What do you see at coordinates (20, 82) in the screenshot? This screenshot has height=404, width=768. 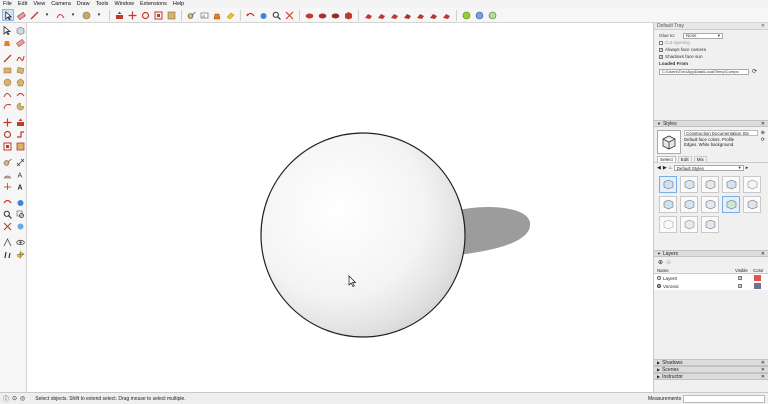 I see `polygon-icon` at bounding box center [20, 82].